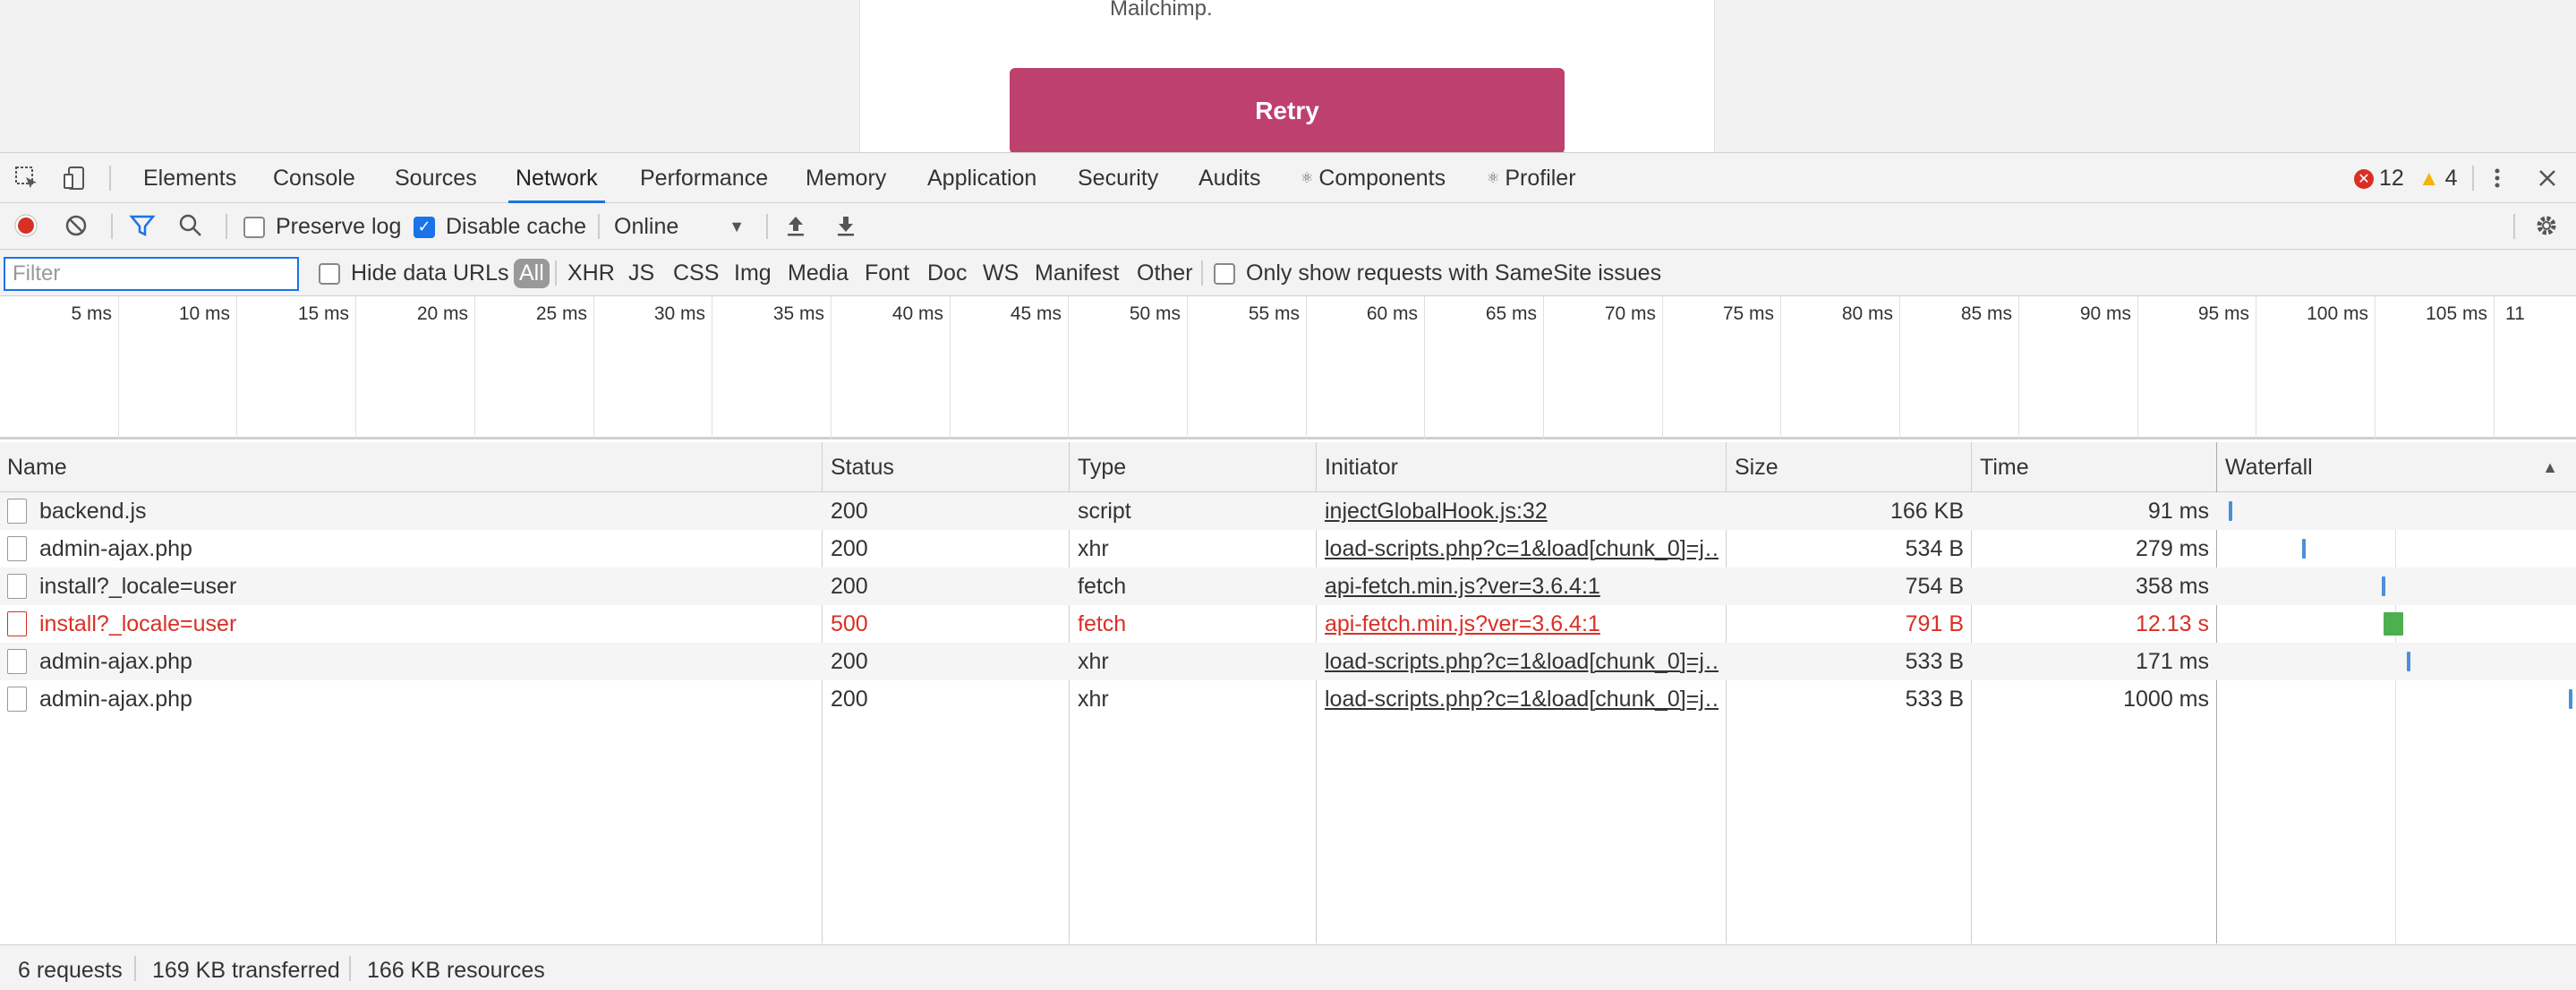 The height and width of the screenshot is (990, 2576). What do you see at coordinates (1373, 178) in the screenshot?
I see `tab-components: ⚛ Components` at bounding box center [1373, 178].